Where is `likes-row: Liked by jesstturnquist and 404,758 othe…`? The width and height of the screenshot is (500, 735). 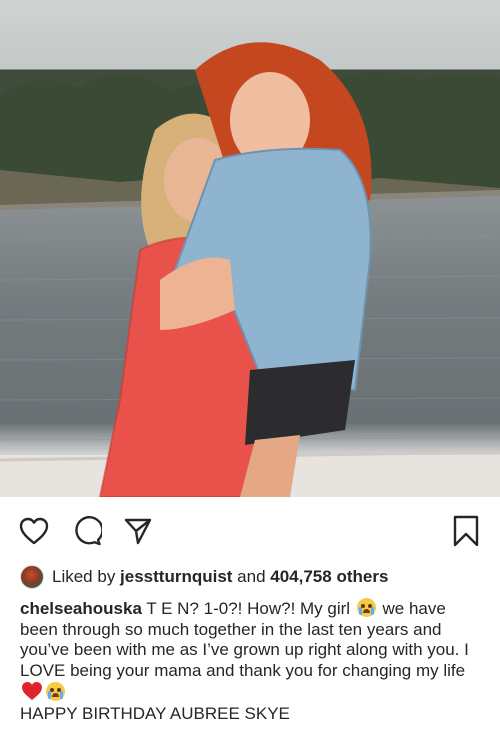 likes-row: Liked by jesstturnquist and 404,758 othe… is located at coordinates (204, 577).